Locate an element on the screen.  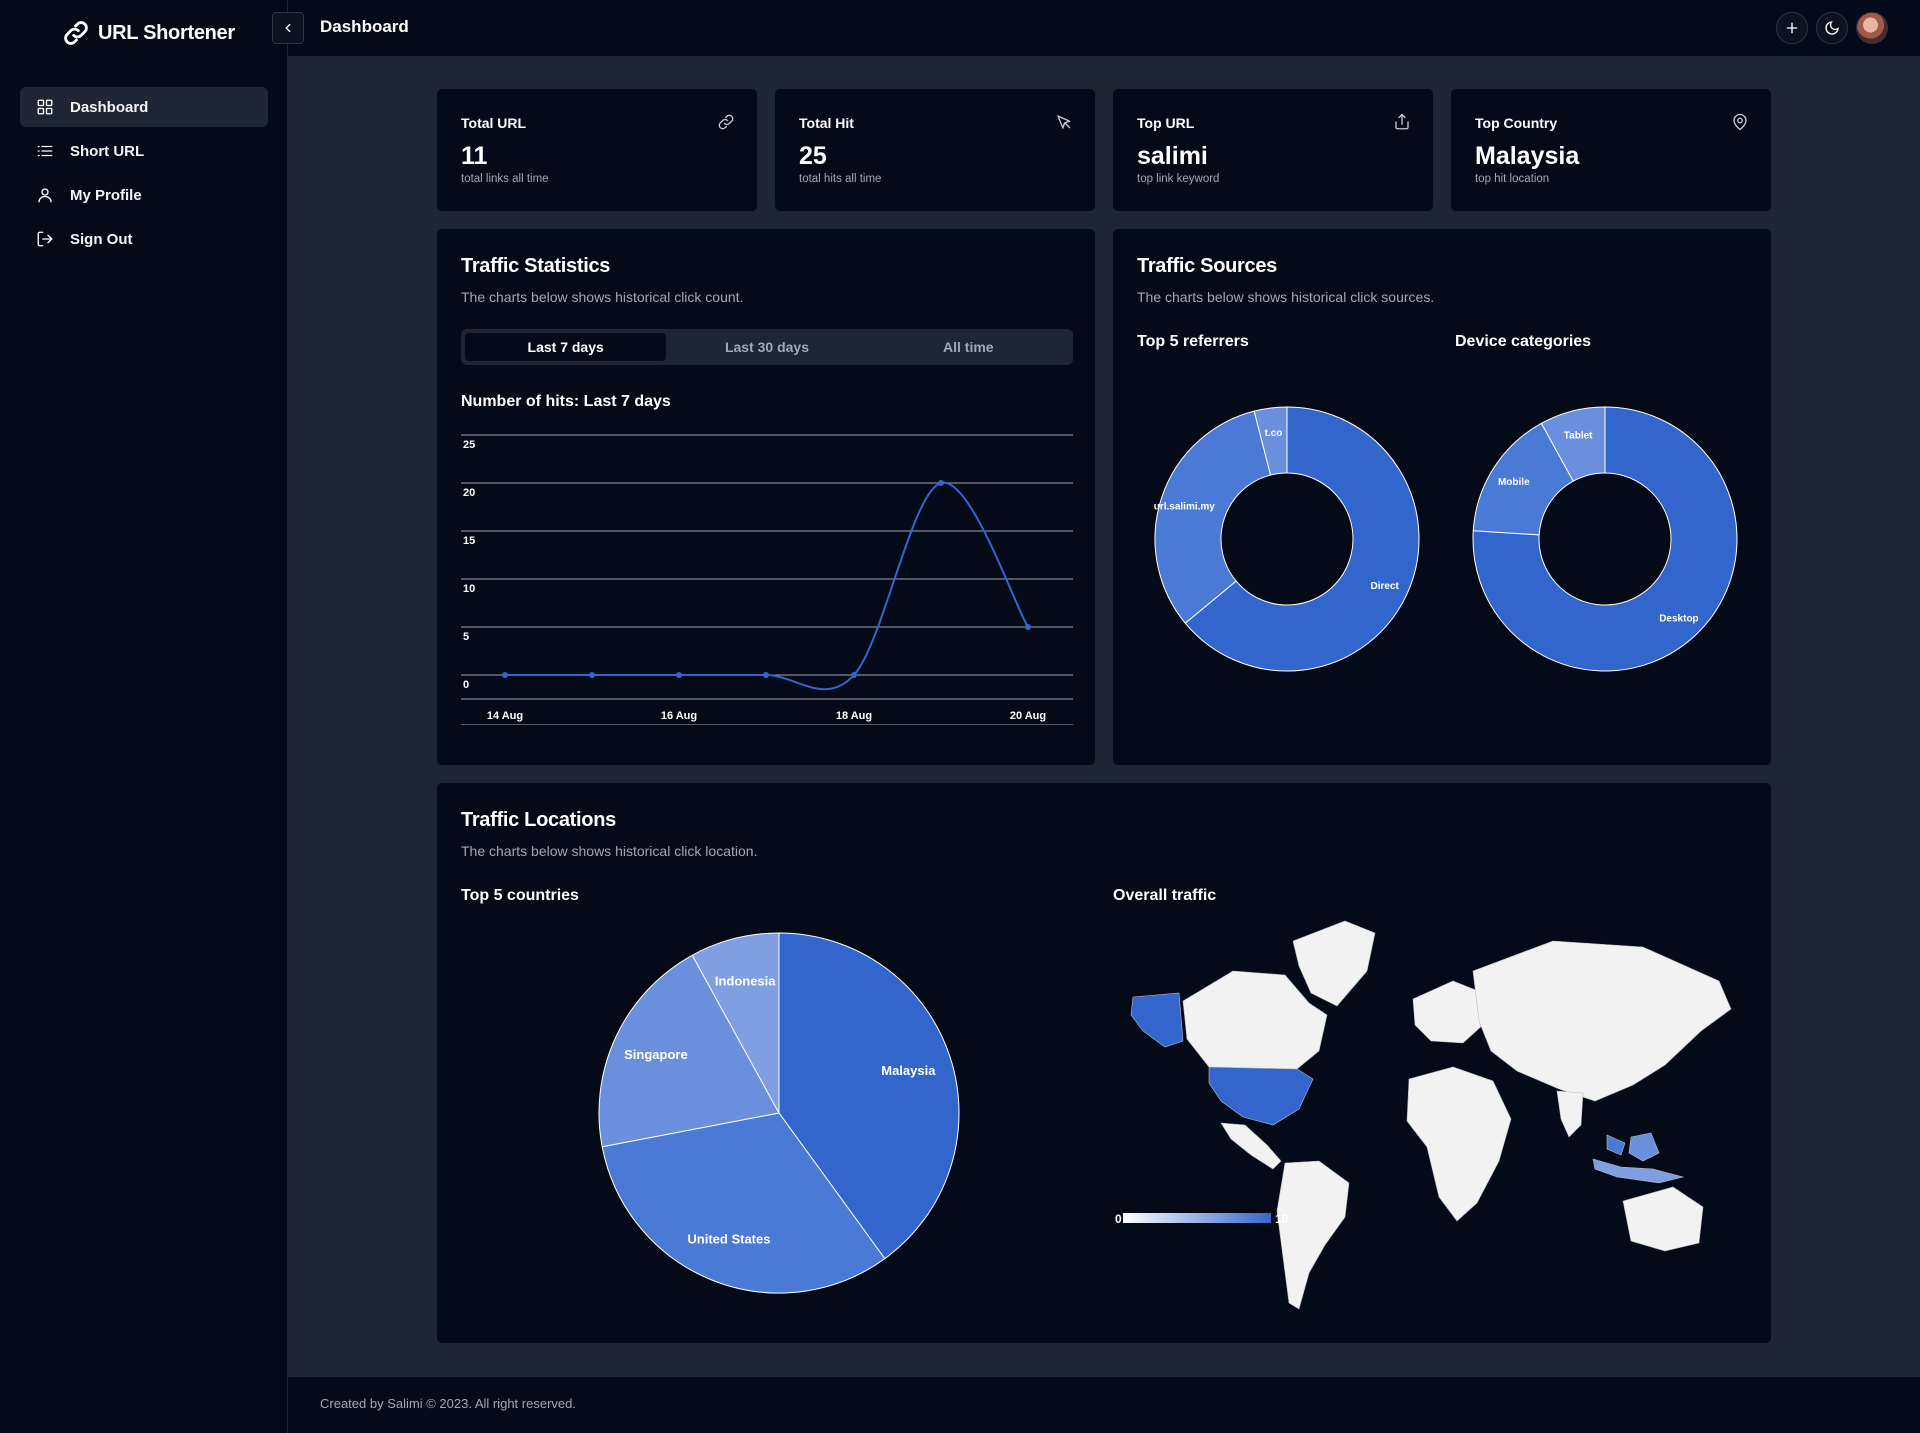
world-map: 0 10 is located at coordinates (1423, 1115).